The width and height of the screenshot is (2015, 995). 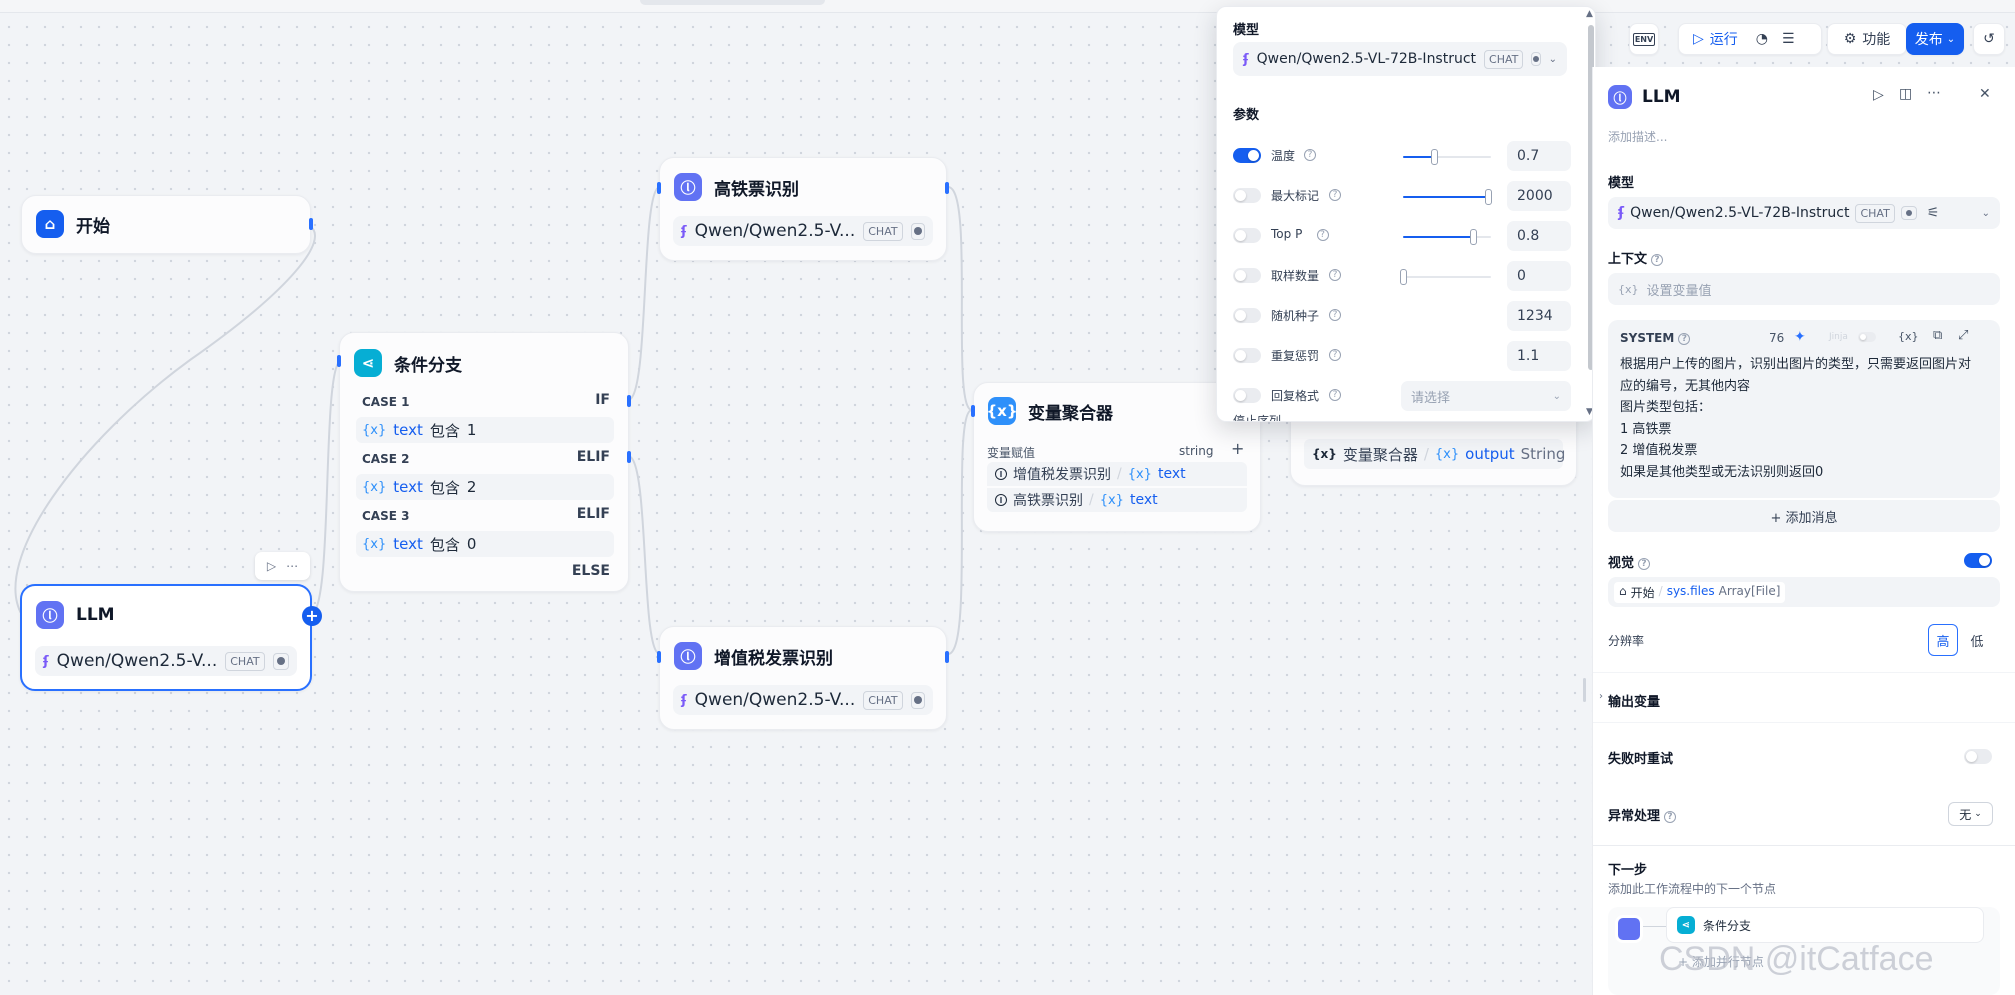 I want to click on close-icon: ✕, so click(x=1985, y=94).